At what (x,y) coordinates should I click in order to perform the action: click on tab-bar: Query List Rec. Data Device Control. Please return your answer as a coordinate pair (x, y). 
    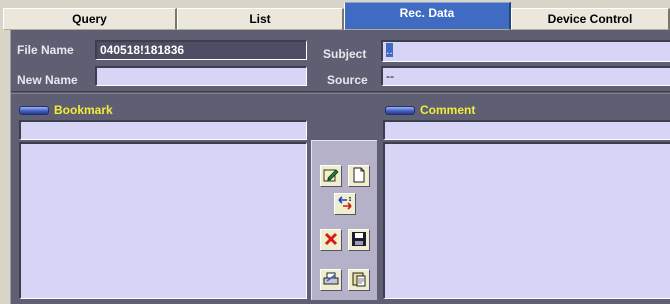
    Looking at the image, I should click on (336, 16).